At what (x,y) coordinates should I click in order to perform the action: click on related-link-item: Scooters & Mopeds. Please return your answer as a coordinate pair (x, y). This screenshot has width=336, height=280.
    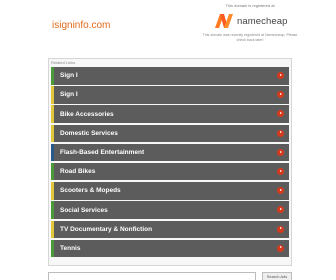
    Looking at the image, I should click on (170, 191).